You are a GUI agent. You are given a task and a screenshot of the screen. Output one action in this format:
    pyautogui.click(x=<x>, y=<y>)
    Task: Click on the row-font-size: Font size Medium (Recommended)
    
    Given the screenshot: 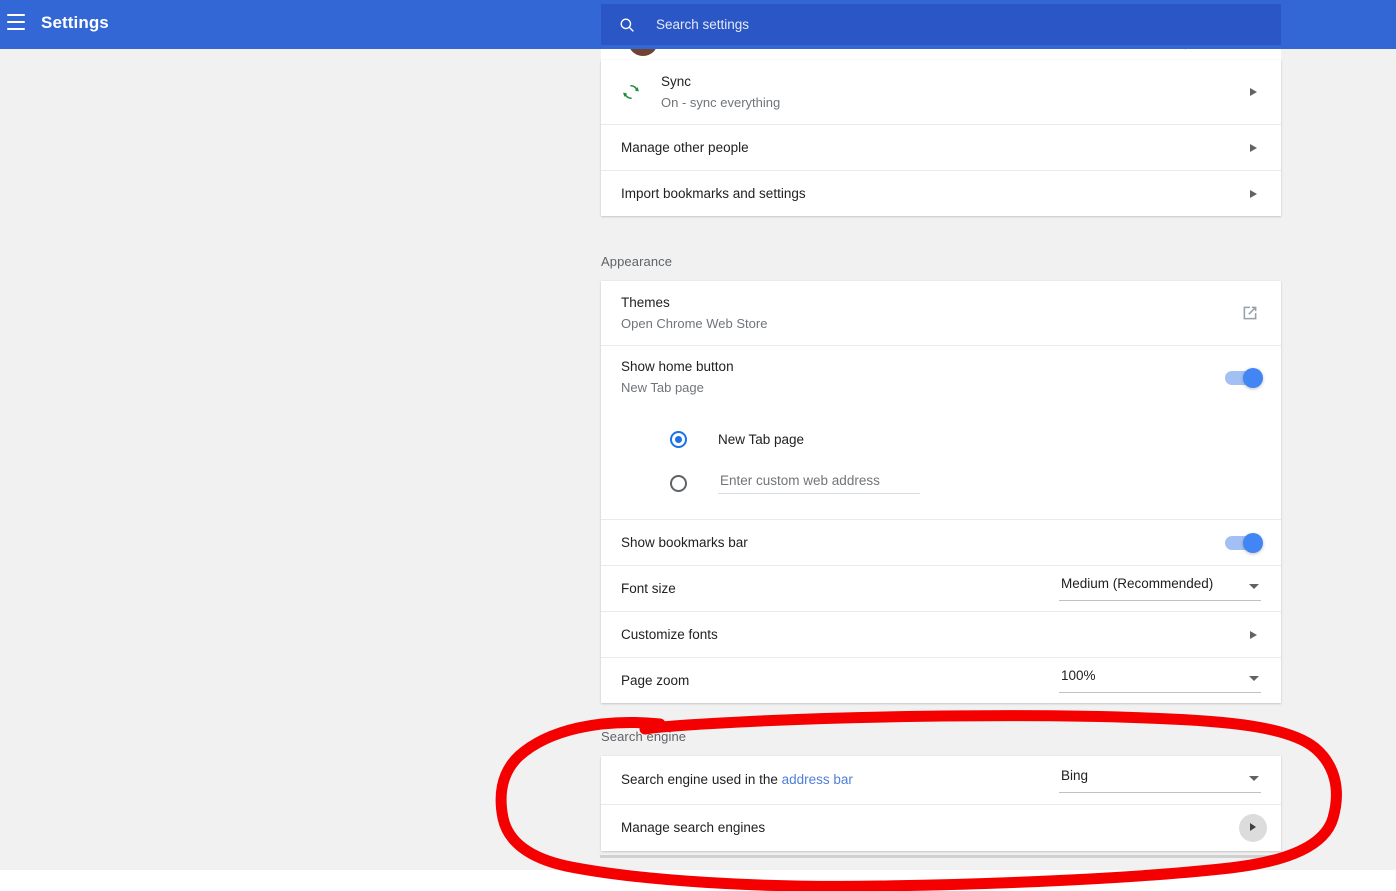 What is the action you would take?
    pyautogui.click(x=941, y=588)
    